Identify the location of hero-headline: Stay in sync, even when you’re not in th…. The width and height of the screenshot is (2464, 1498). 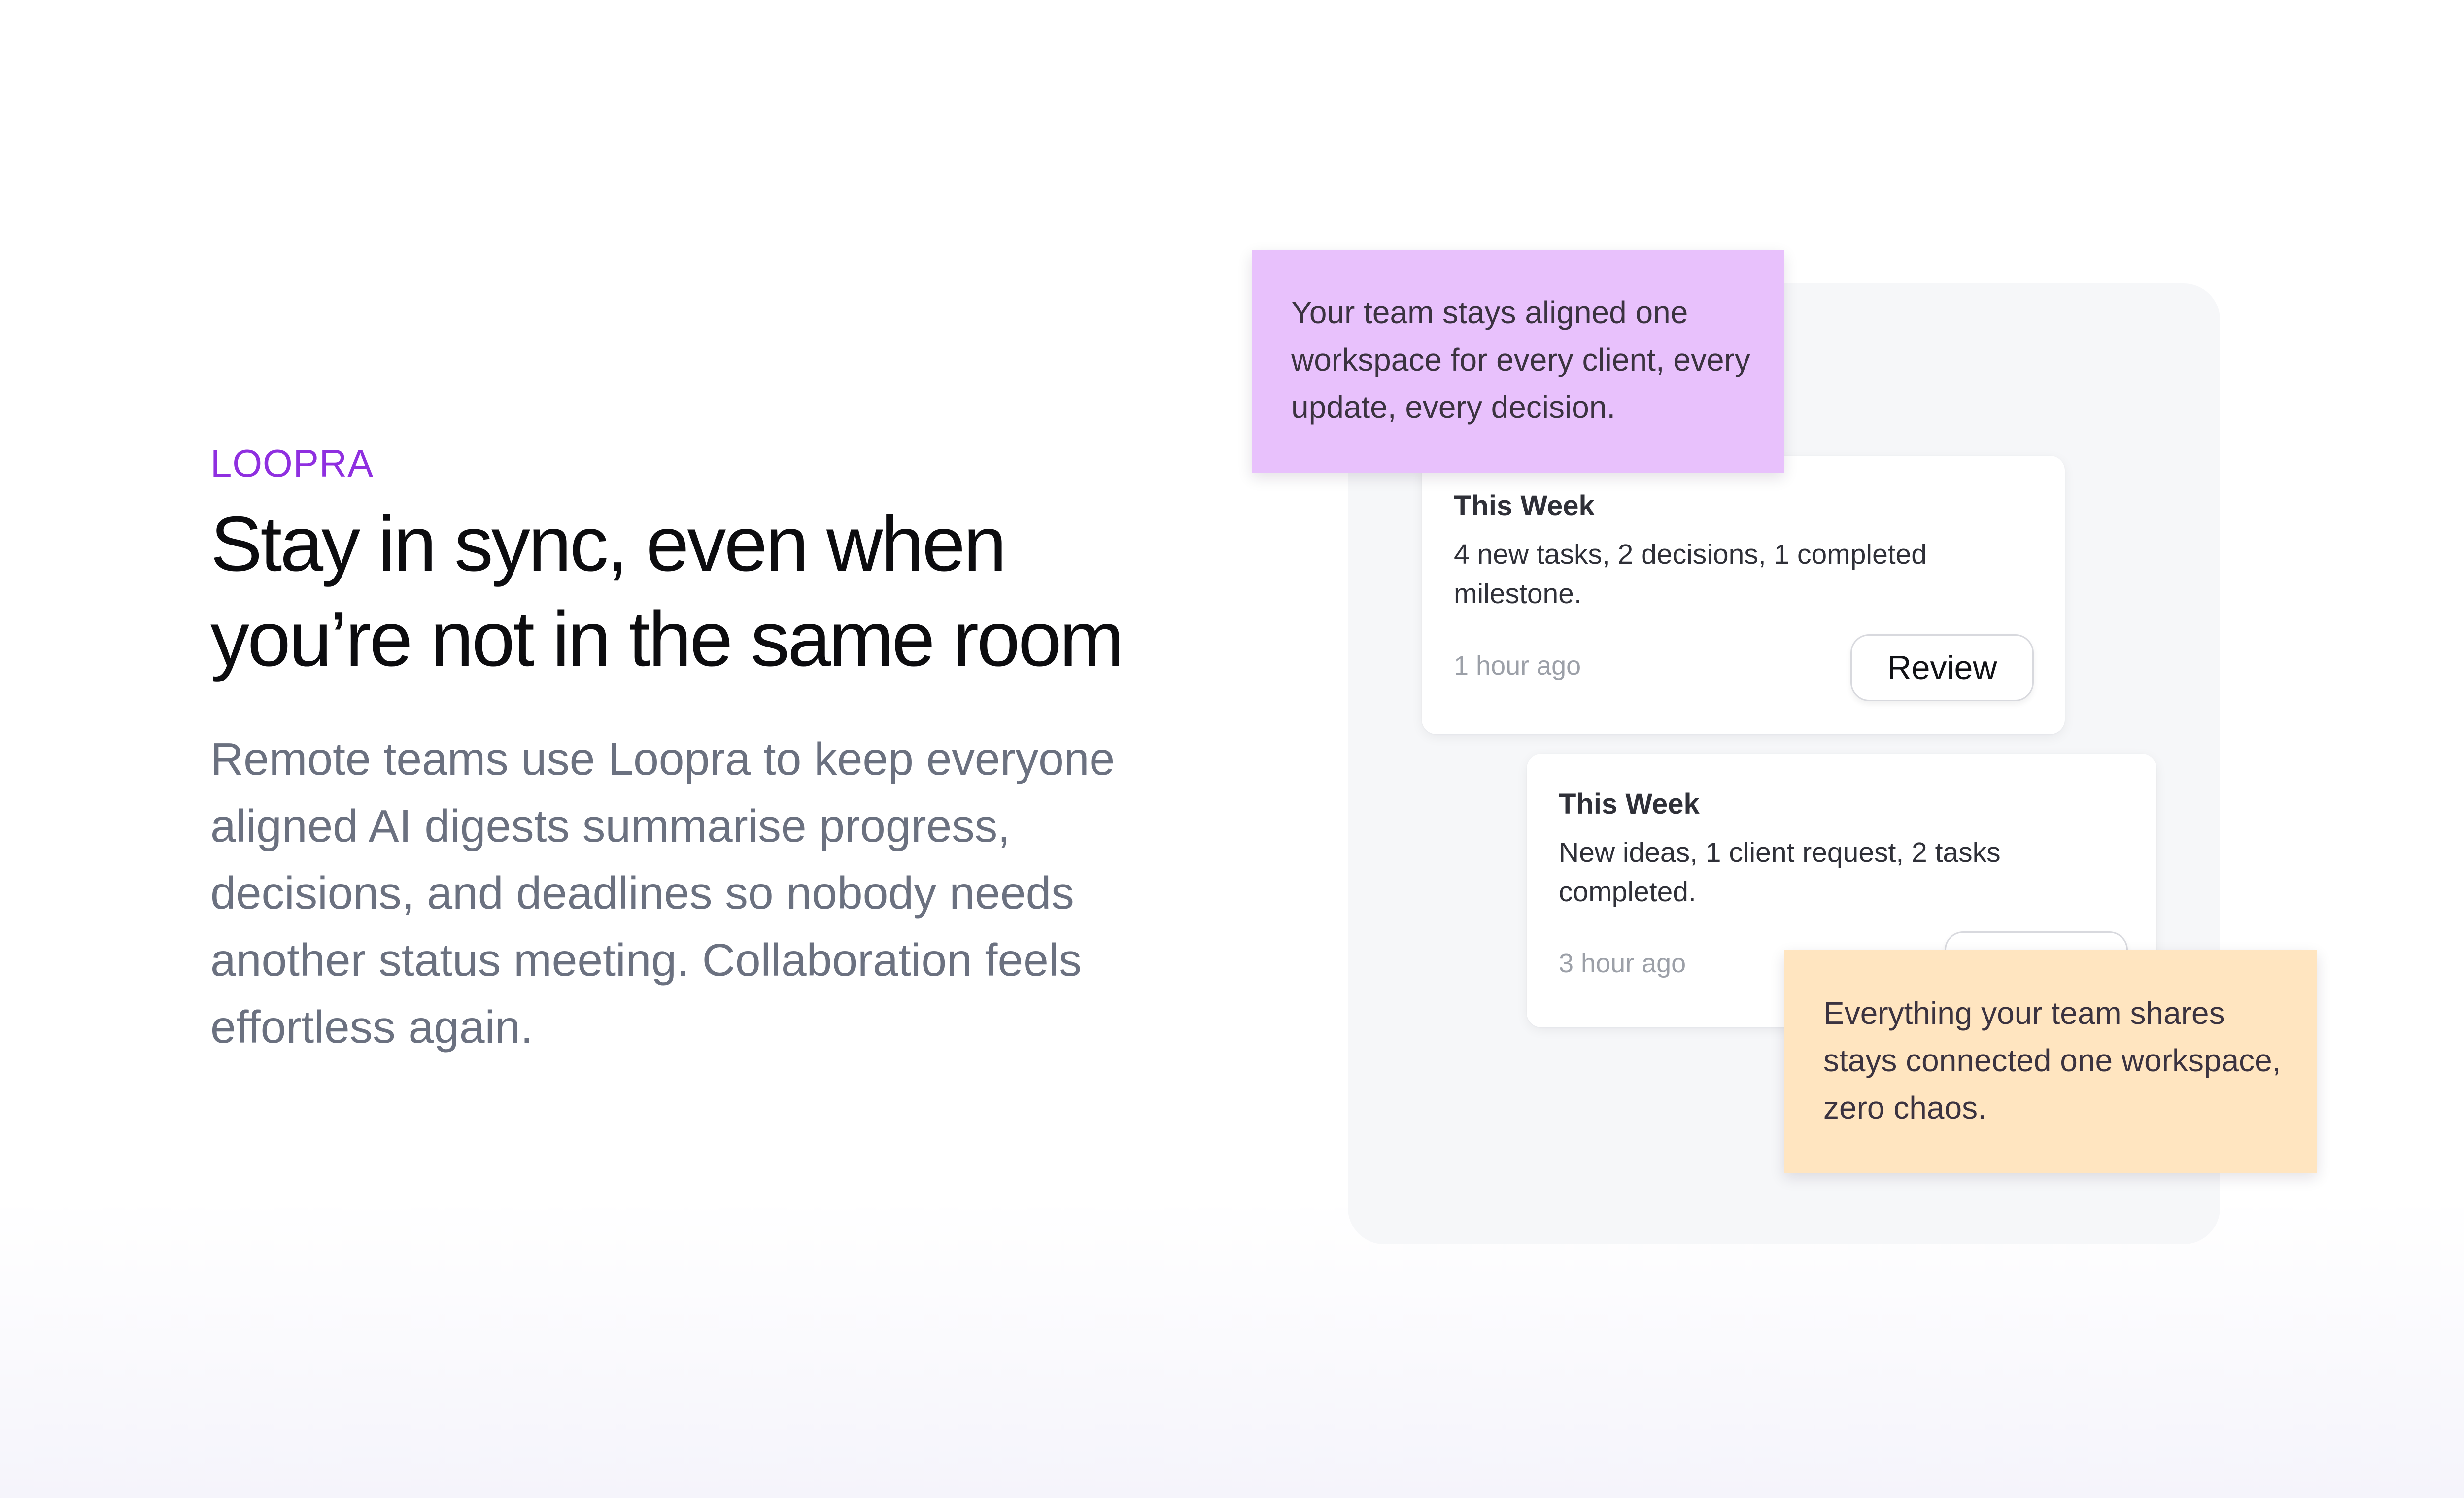
(667, 591).